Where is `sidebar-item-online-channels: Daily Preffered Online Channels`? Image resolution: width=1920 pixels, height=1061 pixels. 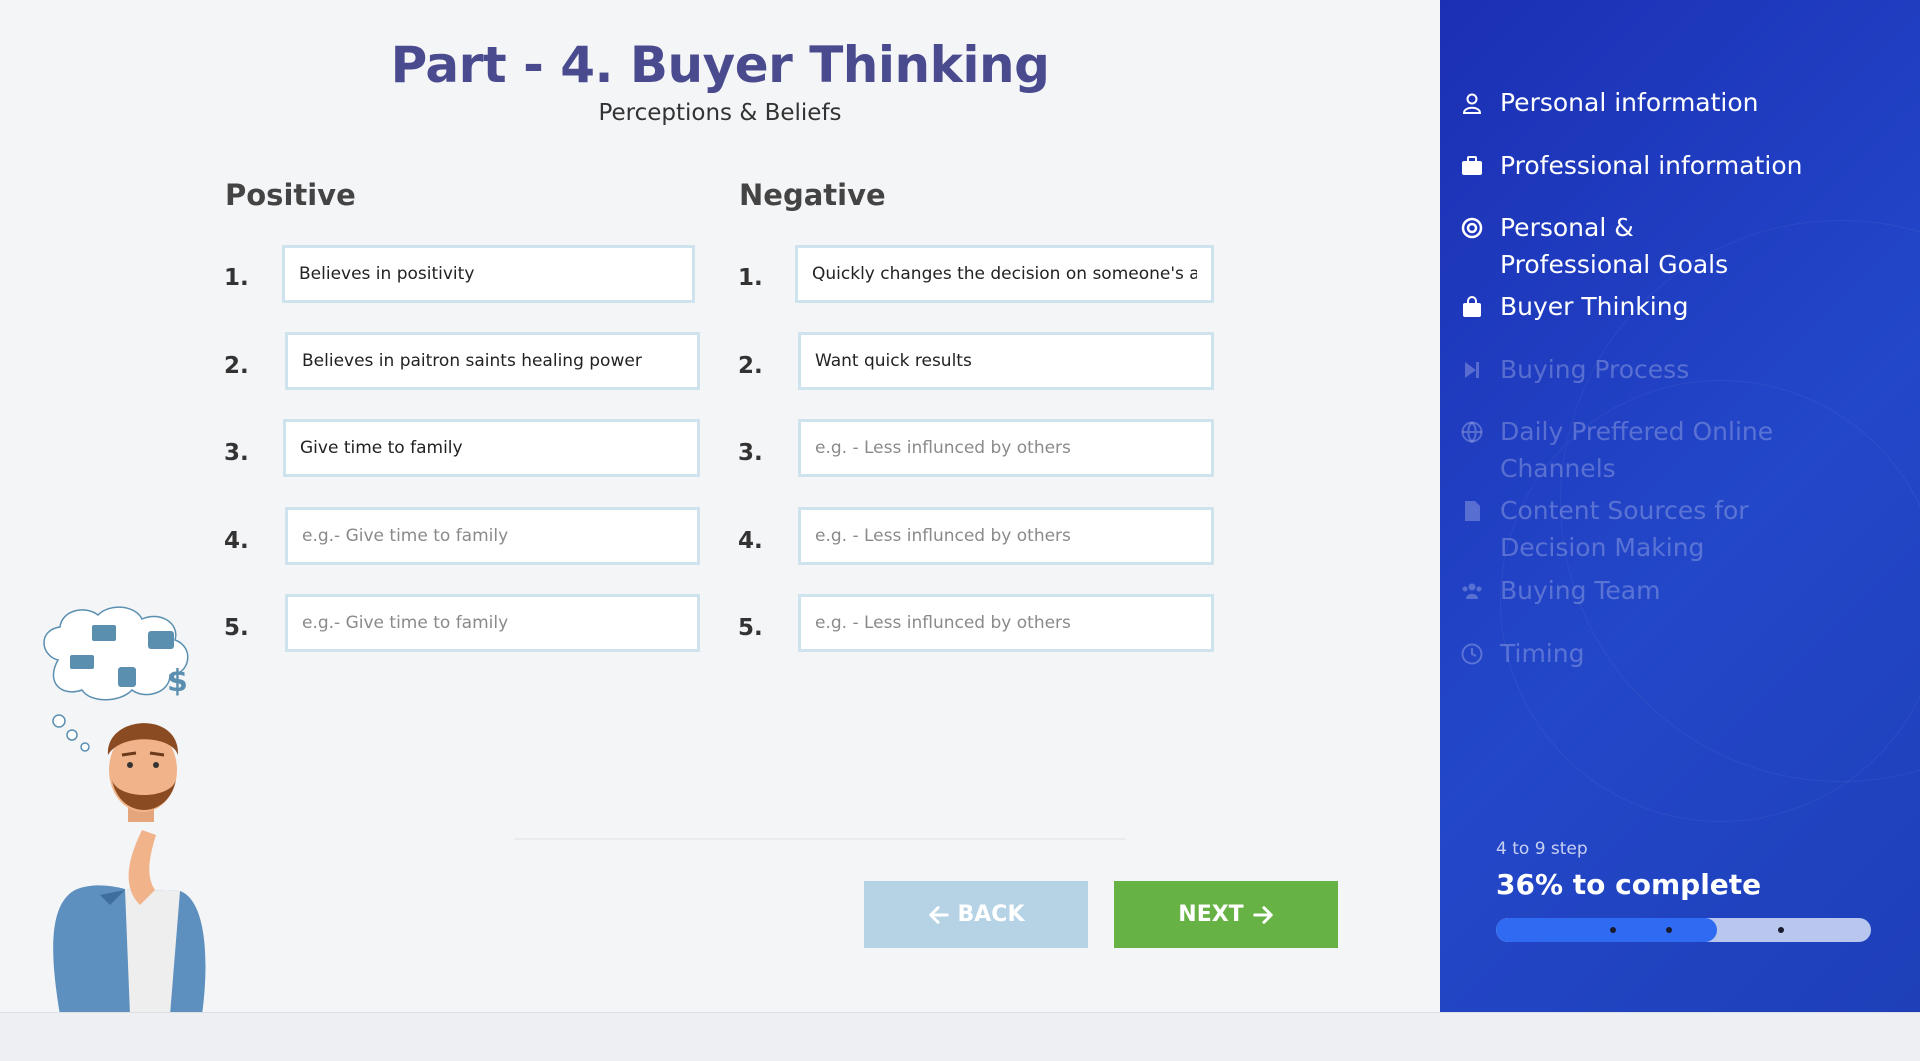 sidebar-item-online-channels: Daily Preffered Online Channels is located at coordinates (1623, 450).